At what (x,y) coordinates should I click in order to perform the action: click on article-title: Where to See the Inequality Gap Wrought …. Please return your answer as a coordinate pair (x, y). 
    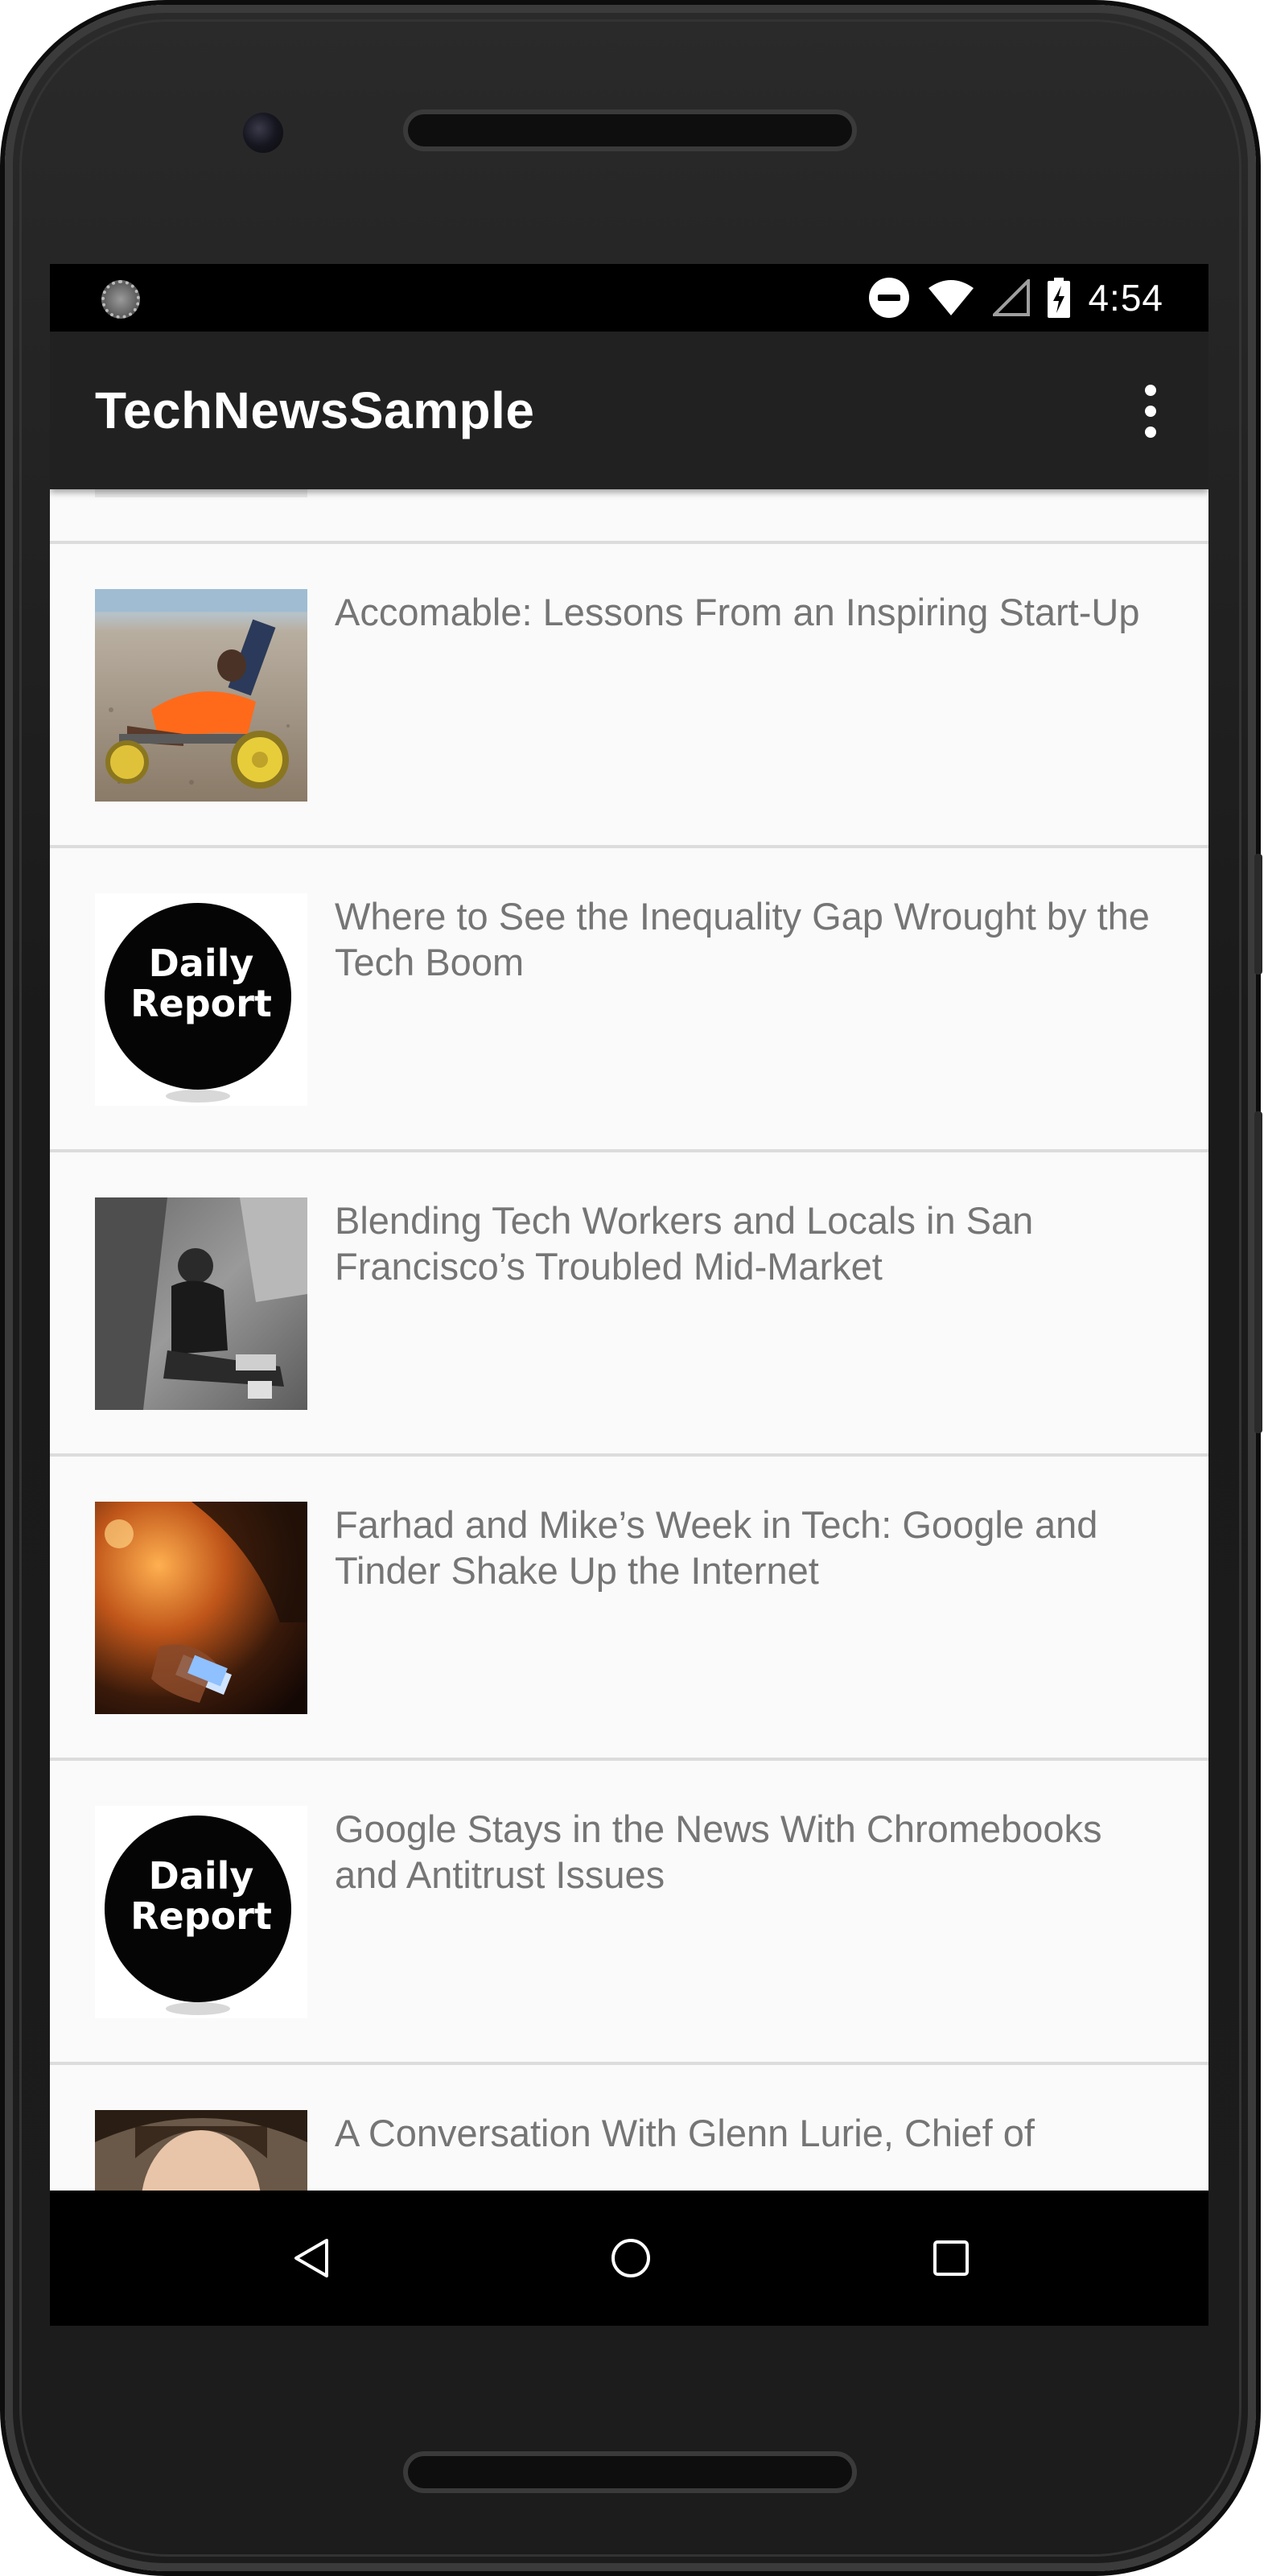
    Looking at the image, I should click on (742, 939).